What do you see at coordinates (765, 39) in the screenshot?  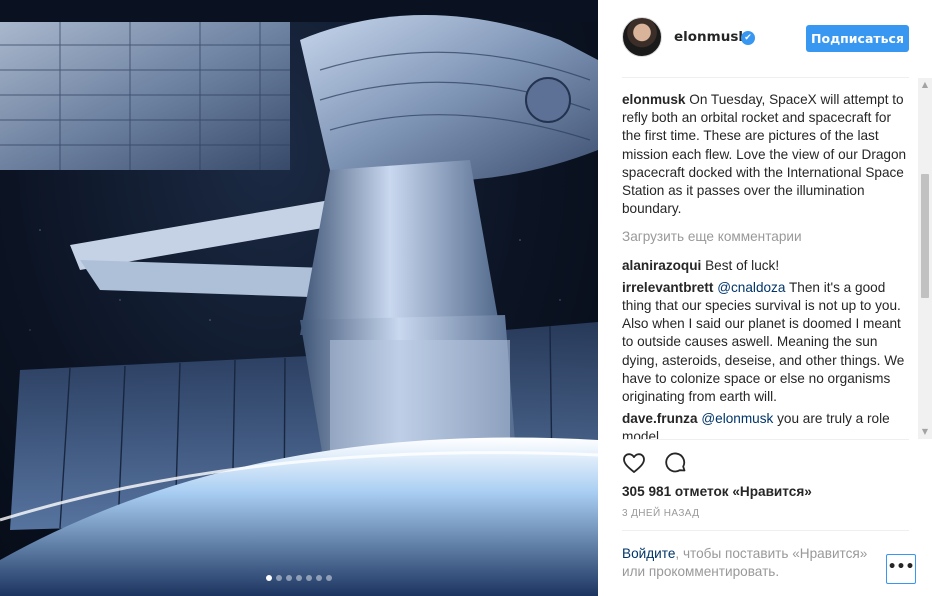 I see `post-header: elonmusk ✔ Подписаться` at bounding box center [765, 39].